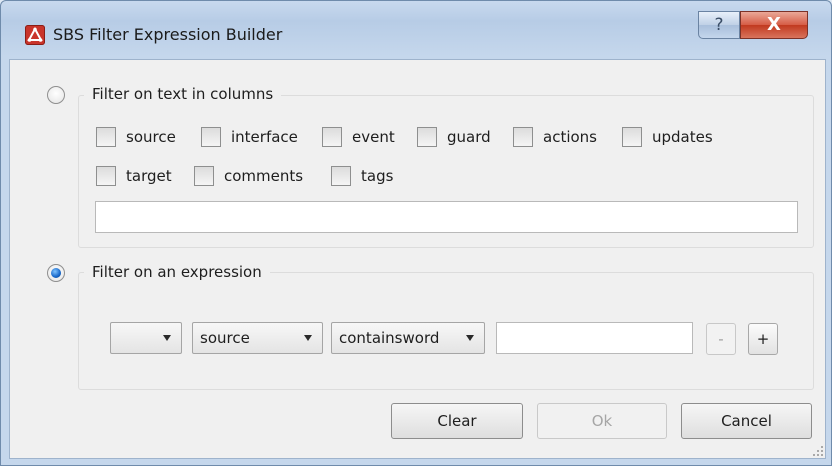  I want to click on checkbox-source-label: source, so click(151, 137).